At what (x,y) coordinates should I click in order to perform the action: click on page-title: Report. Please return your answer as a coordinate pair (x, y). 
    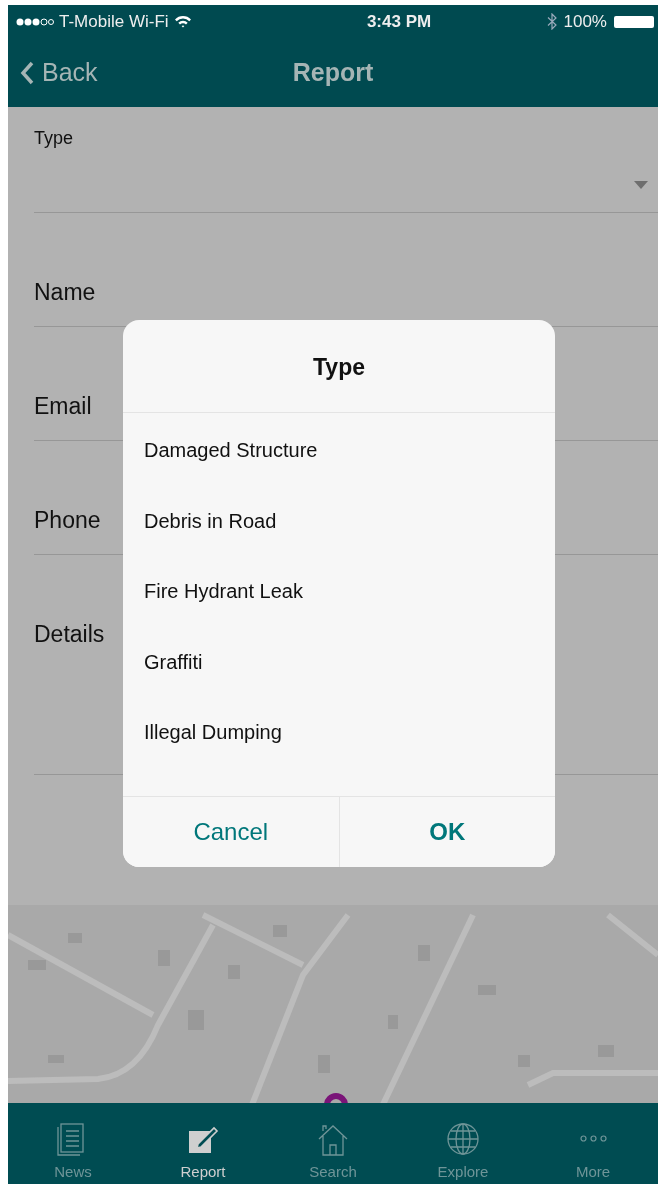
    Looking at the image, I should click on (333, 72).